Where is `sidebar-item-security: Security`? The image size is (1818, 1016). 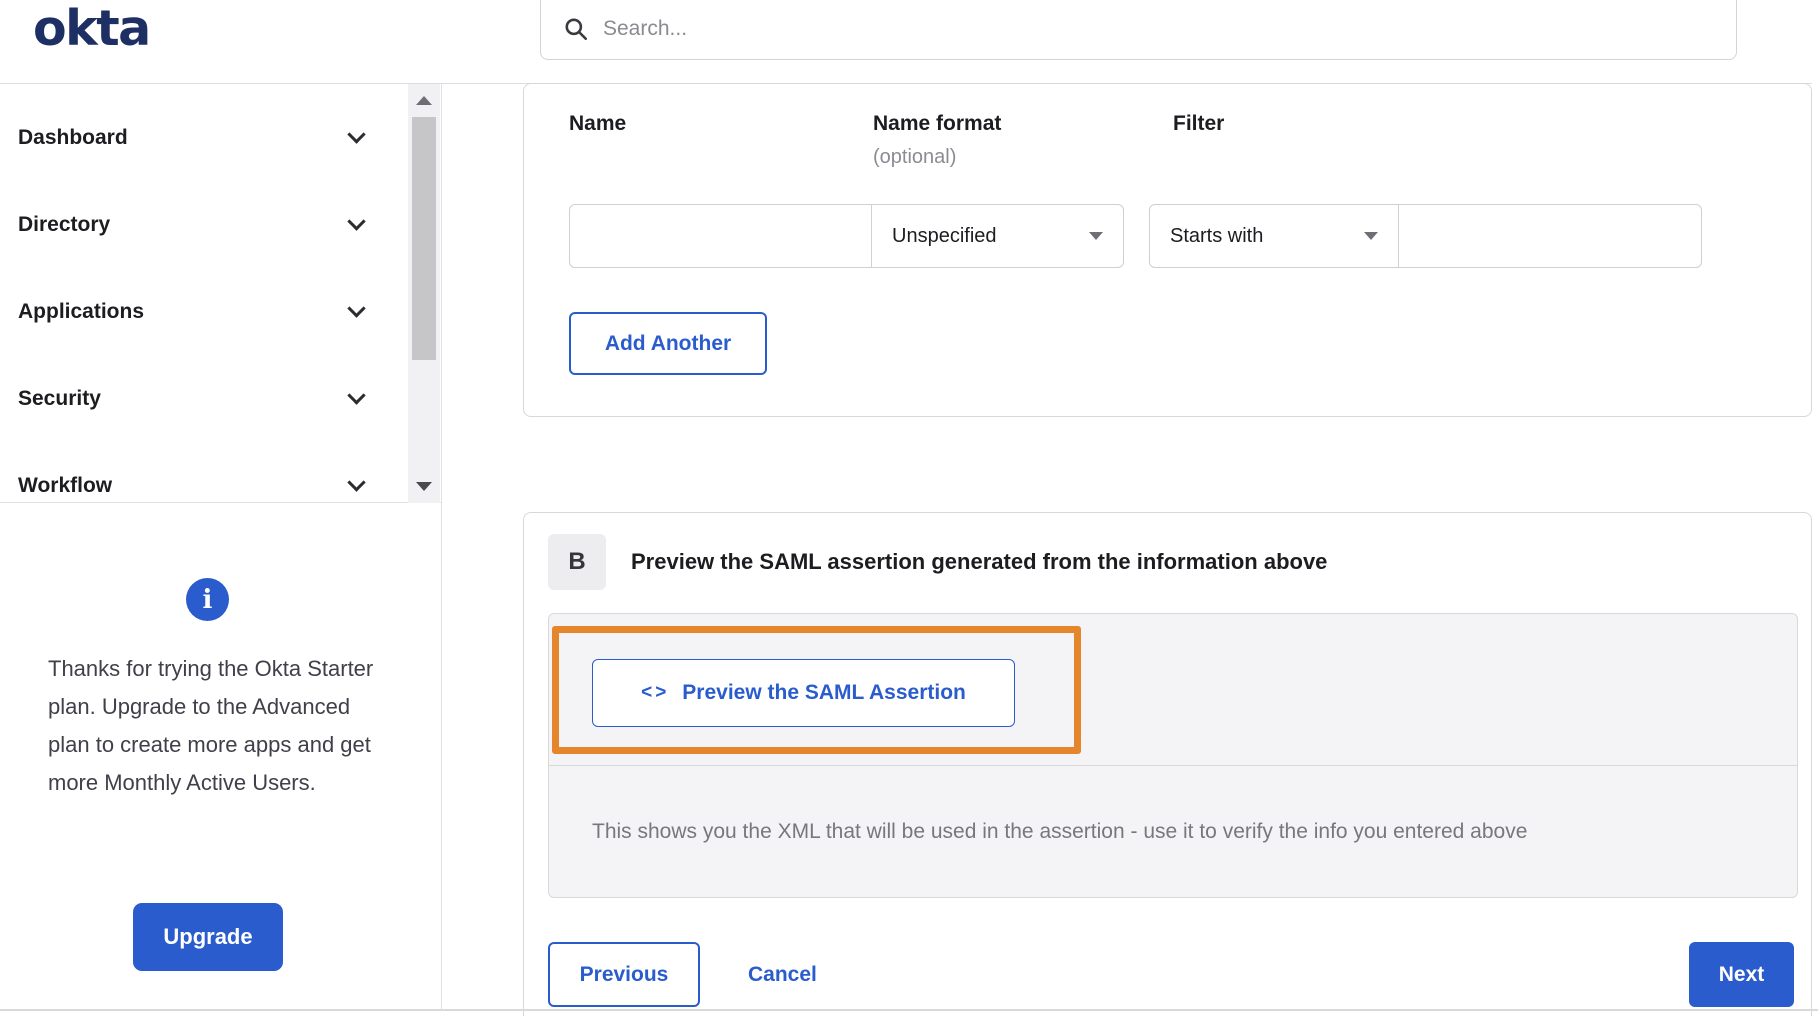 sidebar-item-security: Security is located at coordinates (220, 398).